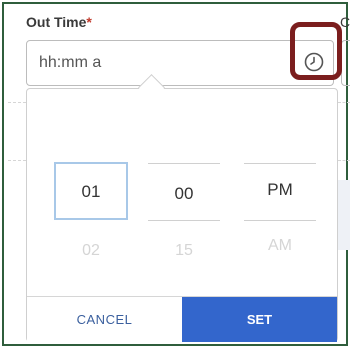 The image size is (350, 348). I want to click on required-asterisk: *, so click(89, 22).